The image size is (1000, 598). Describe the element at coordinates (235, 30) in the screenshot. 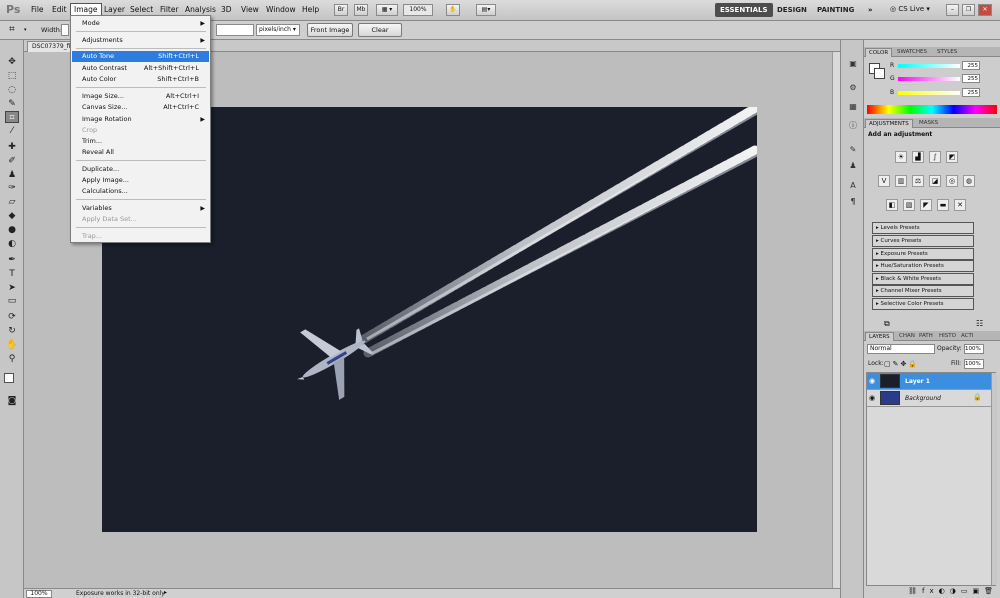

I see `resolution-input` at that location.